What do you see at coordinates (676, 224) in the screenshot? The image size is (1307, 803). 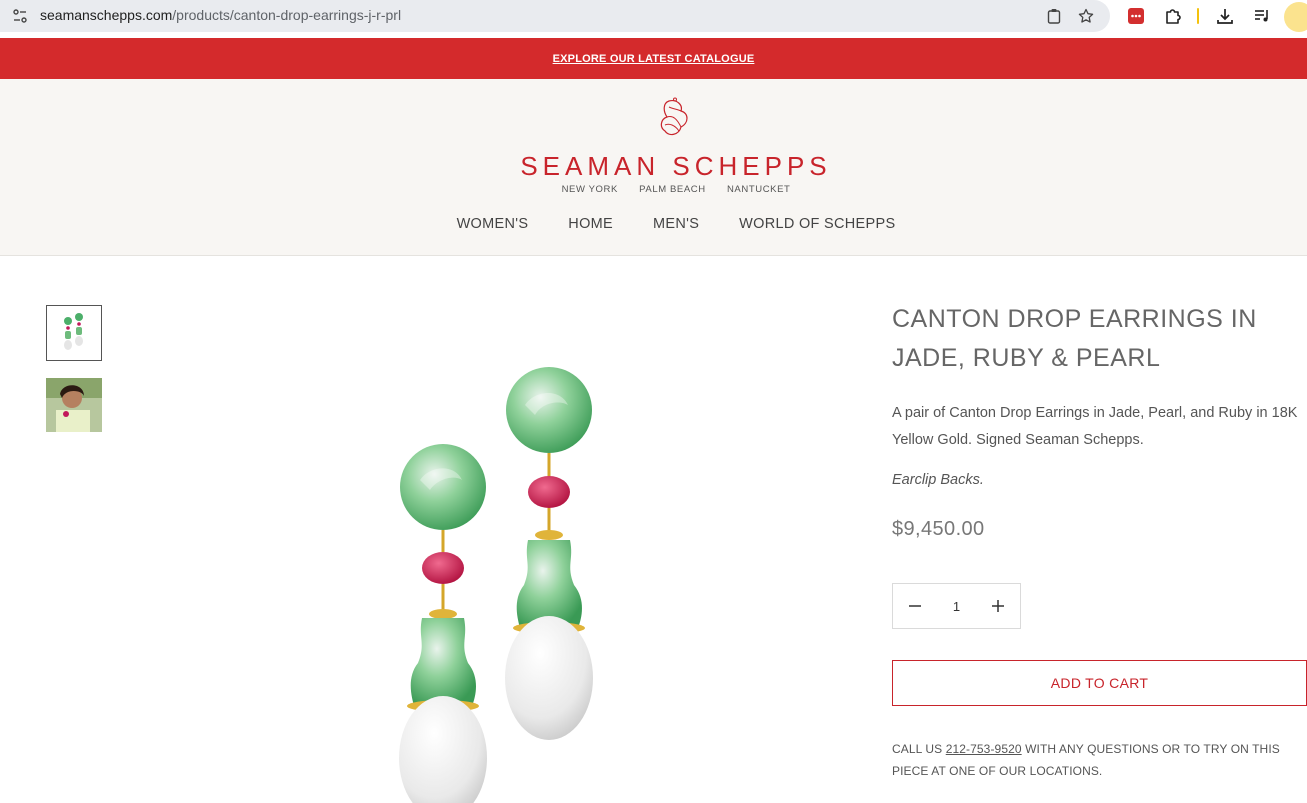 I see `nav-mens: MEN'S` at bounding box center [676, 224].